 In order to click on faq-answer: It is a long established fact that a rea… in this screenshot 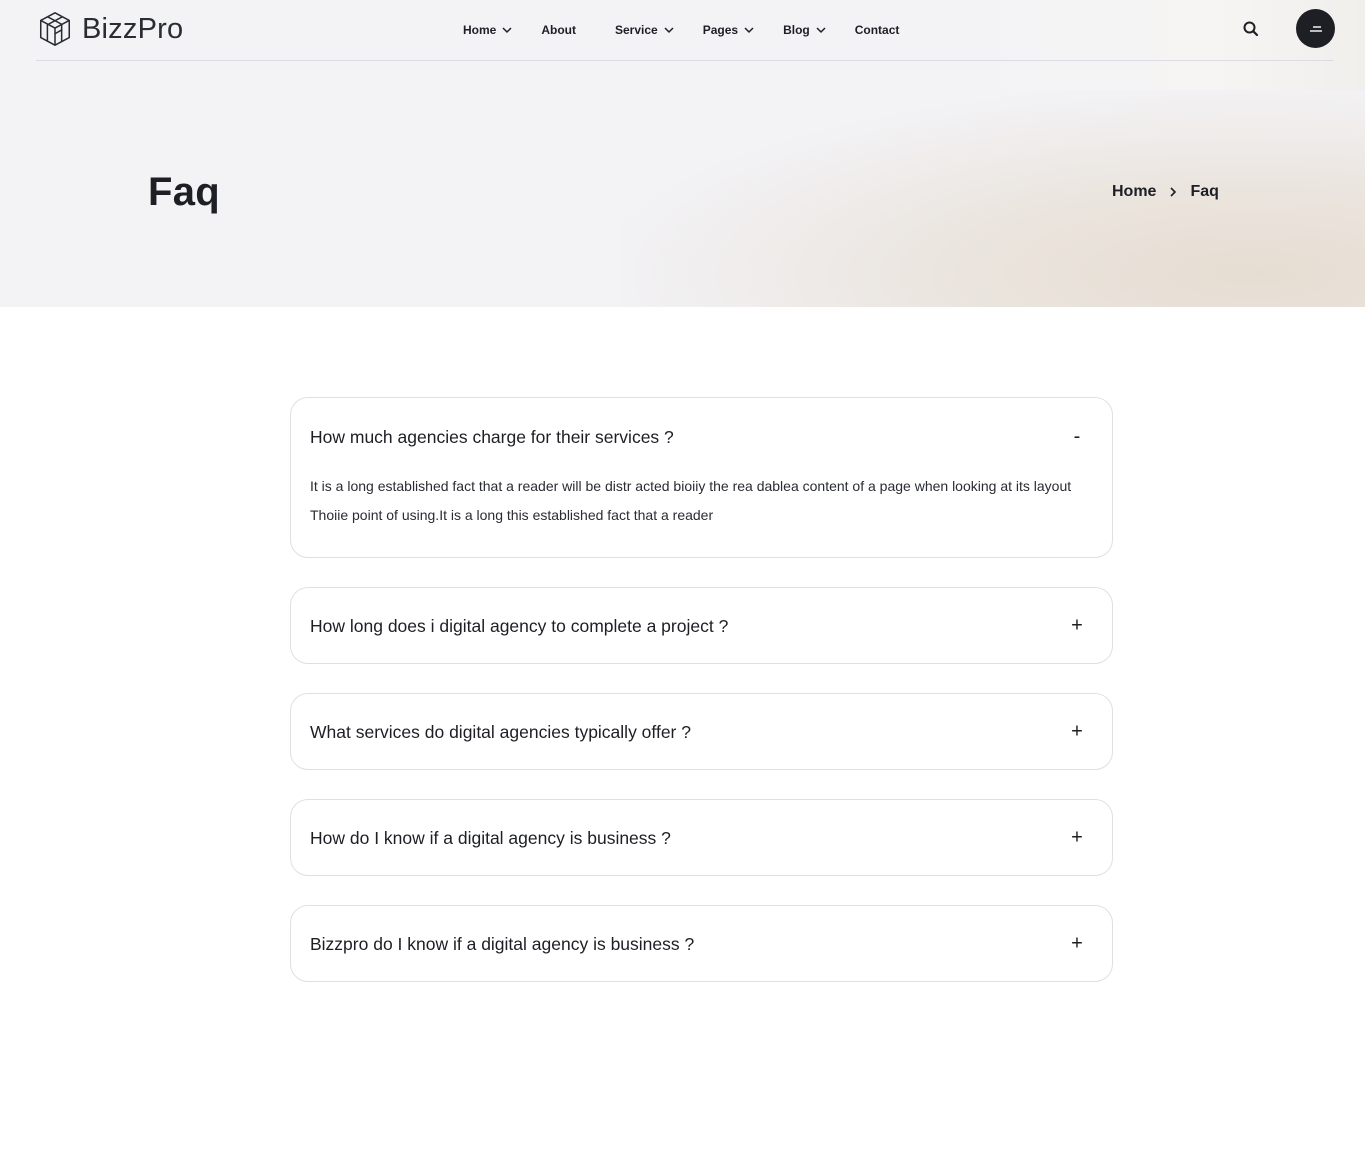, I will do `click(691, 500)`.